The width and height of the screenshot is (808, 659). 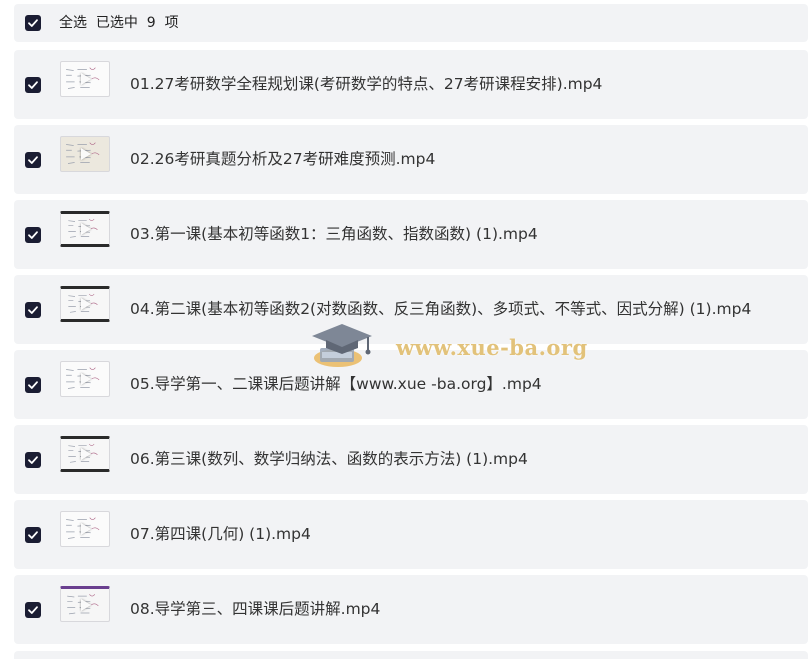 I want to click on selection-header: 全选 已选中 9 项, so click(x=411, y=23).